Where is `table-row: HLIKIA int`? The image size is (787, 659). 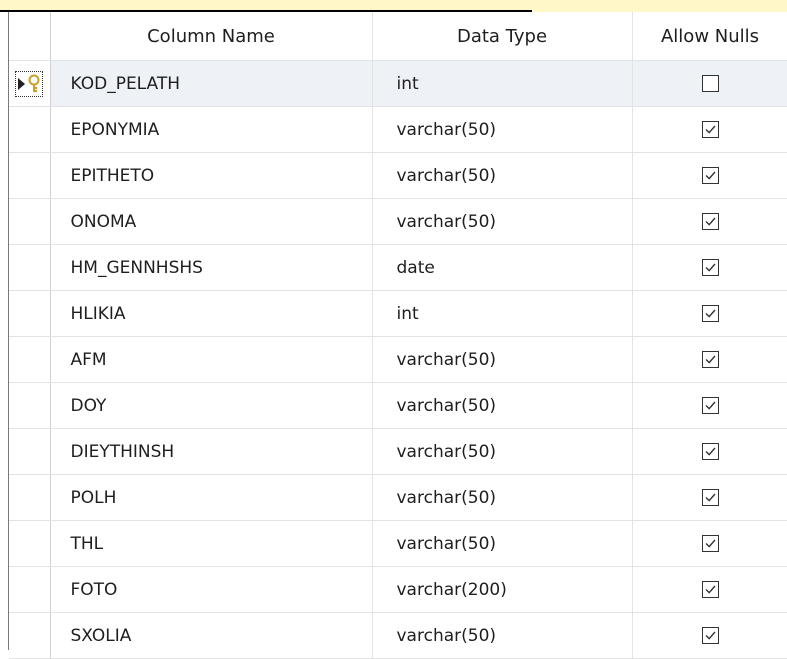
table-row: HLIKIA int is located at coordinates (398, 313).